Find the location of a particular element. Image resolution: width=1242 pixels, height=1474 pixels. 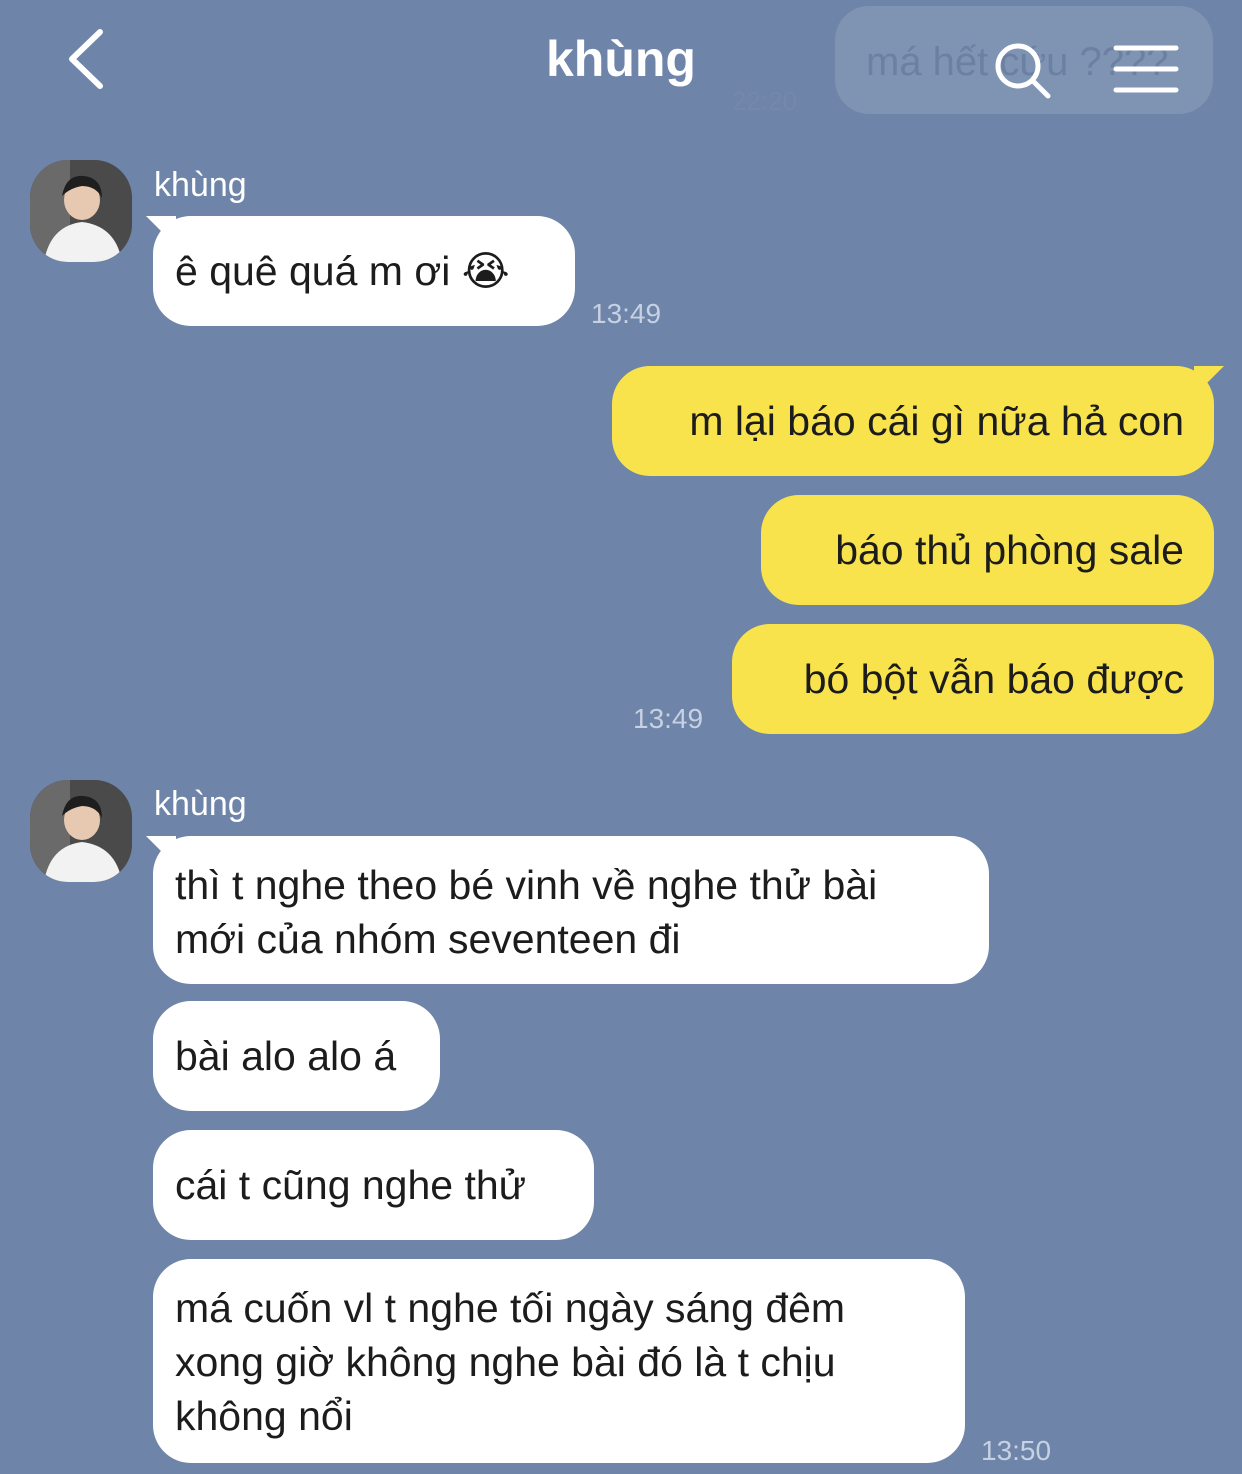

message-text: báo thủ phòng sale is located at coordinates (1009, 550).